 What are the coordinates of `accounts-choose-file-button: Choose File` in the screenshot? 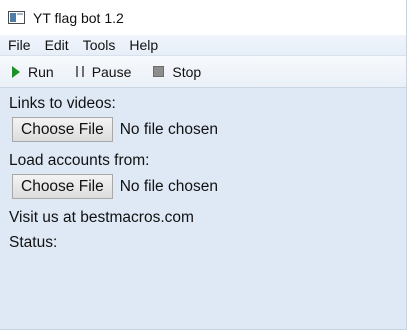 It's located at (62, 186).